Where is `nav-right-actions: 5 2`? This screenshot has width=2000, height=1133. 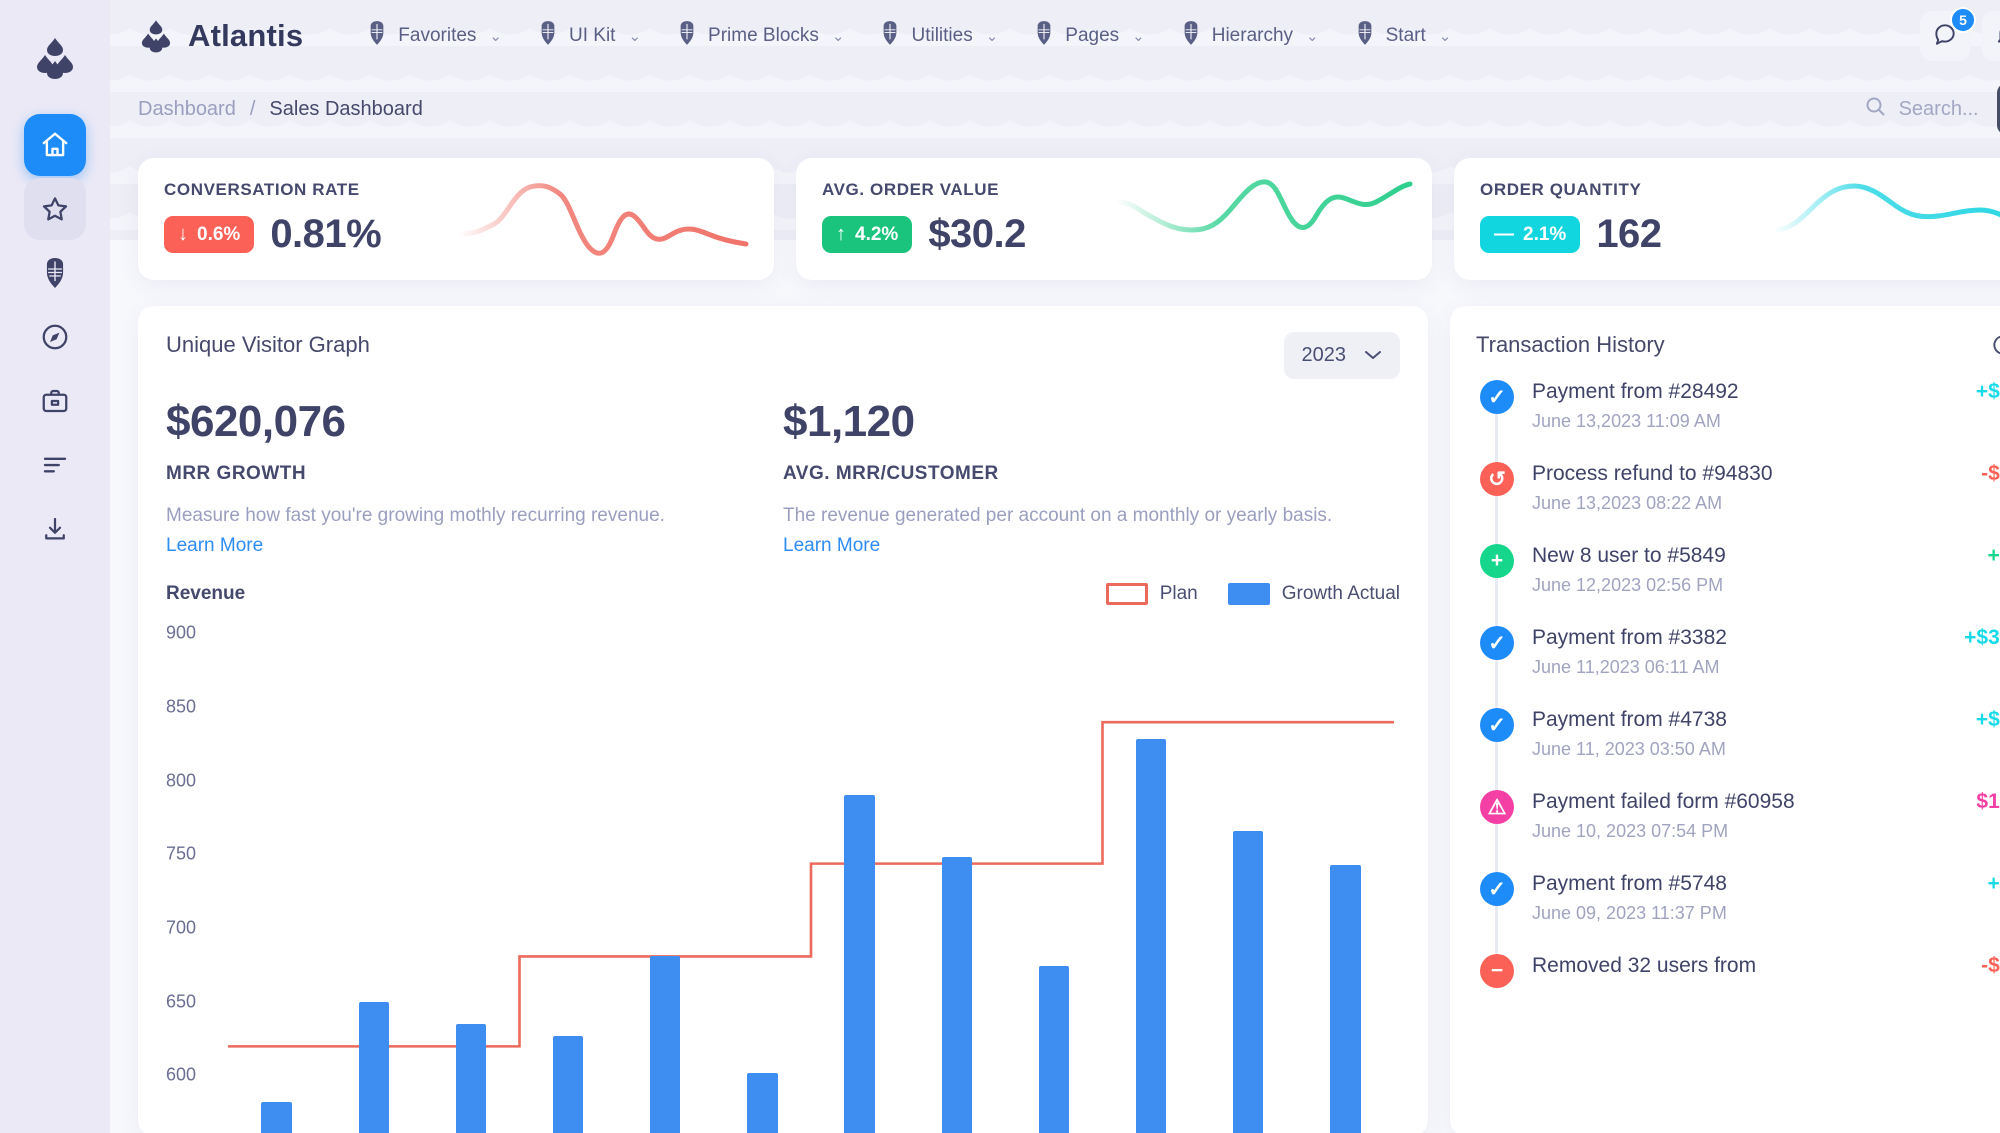
nav-right-actions: 5 2 is located at coordinates (1960, 34).